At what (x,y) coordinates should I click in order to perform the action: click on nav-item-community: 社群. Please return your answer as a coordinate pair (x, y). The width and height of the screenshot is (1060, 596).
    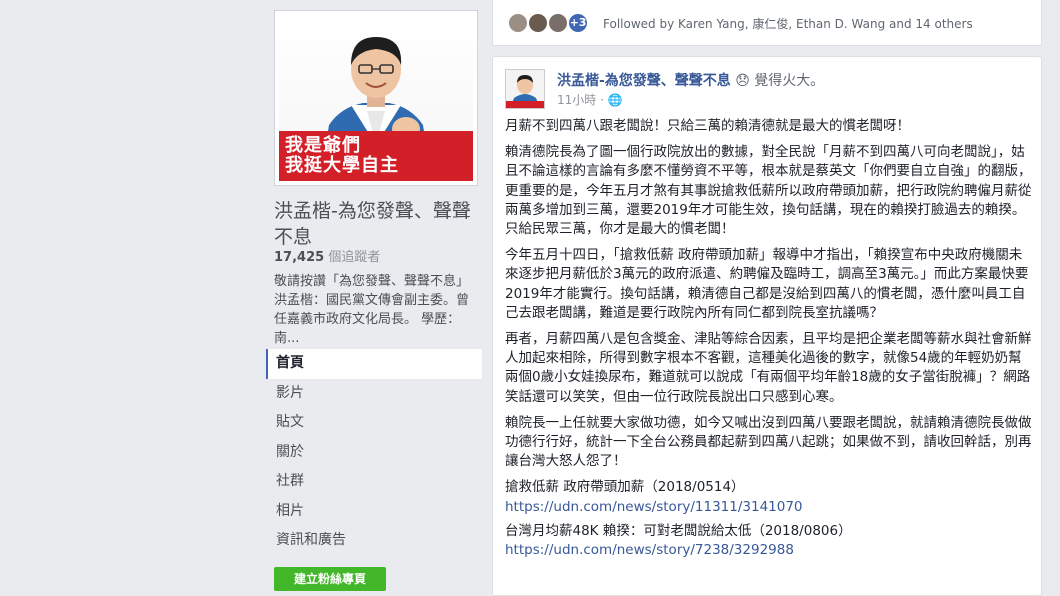
    Looking at the image, I should click on (374, 482).